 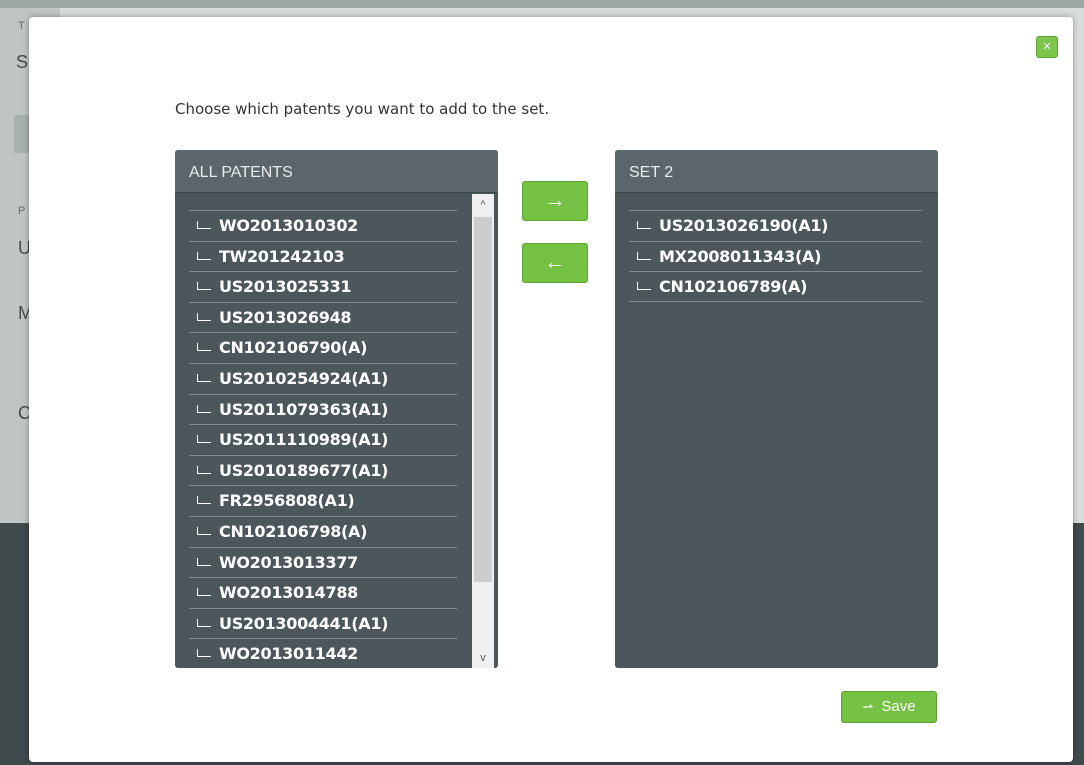 What do you see at coordinates (304, 623) in the screenshot?
I see `list-item-label: US2013004441(A1)` at bounding box center [304, 623].